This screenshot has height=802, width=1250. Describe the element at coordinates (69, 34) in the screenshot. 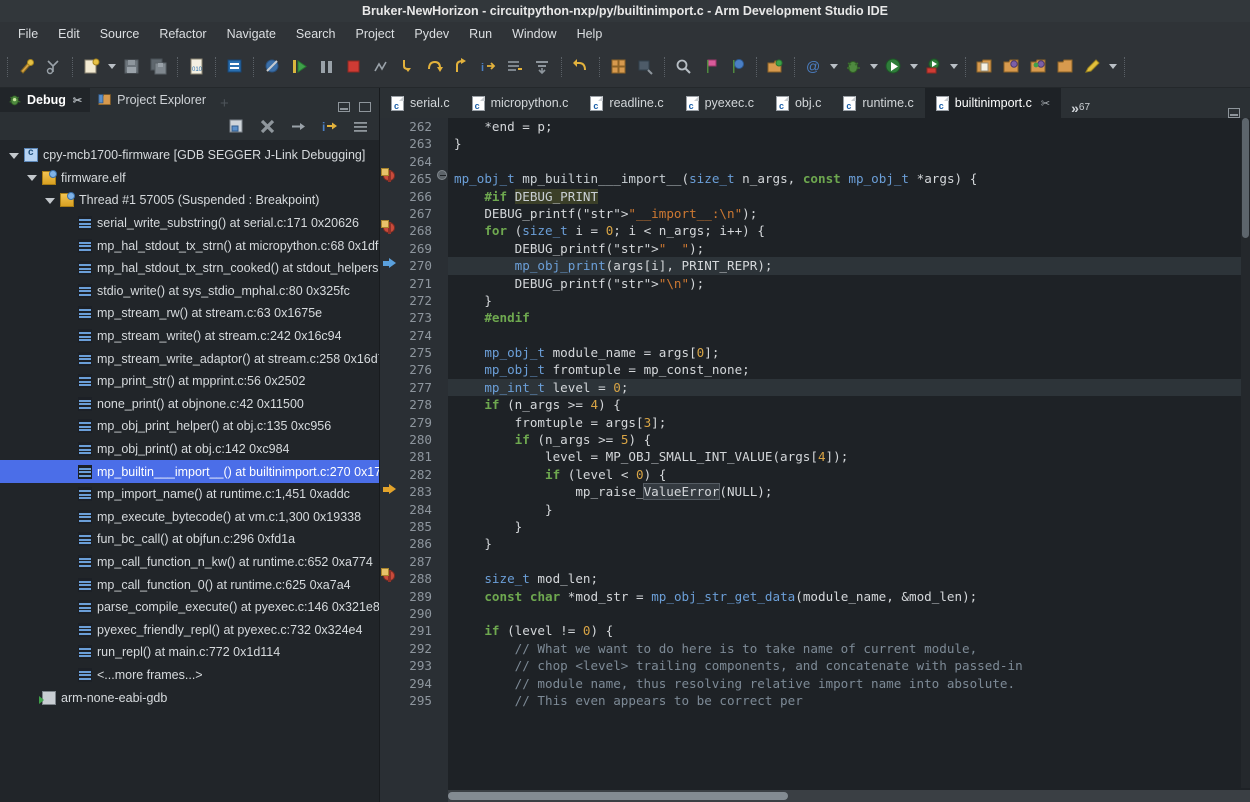

I see `menu-item-edit: Edit` at that location.